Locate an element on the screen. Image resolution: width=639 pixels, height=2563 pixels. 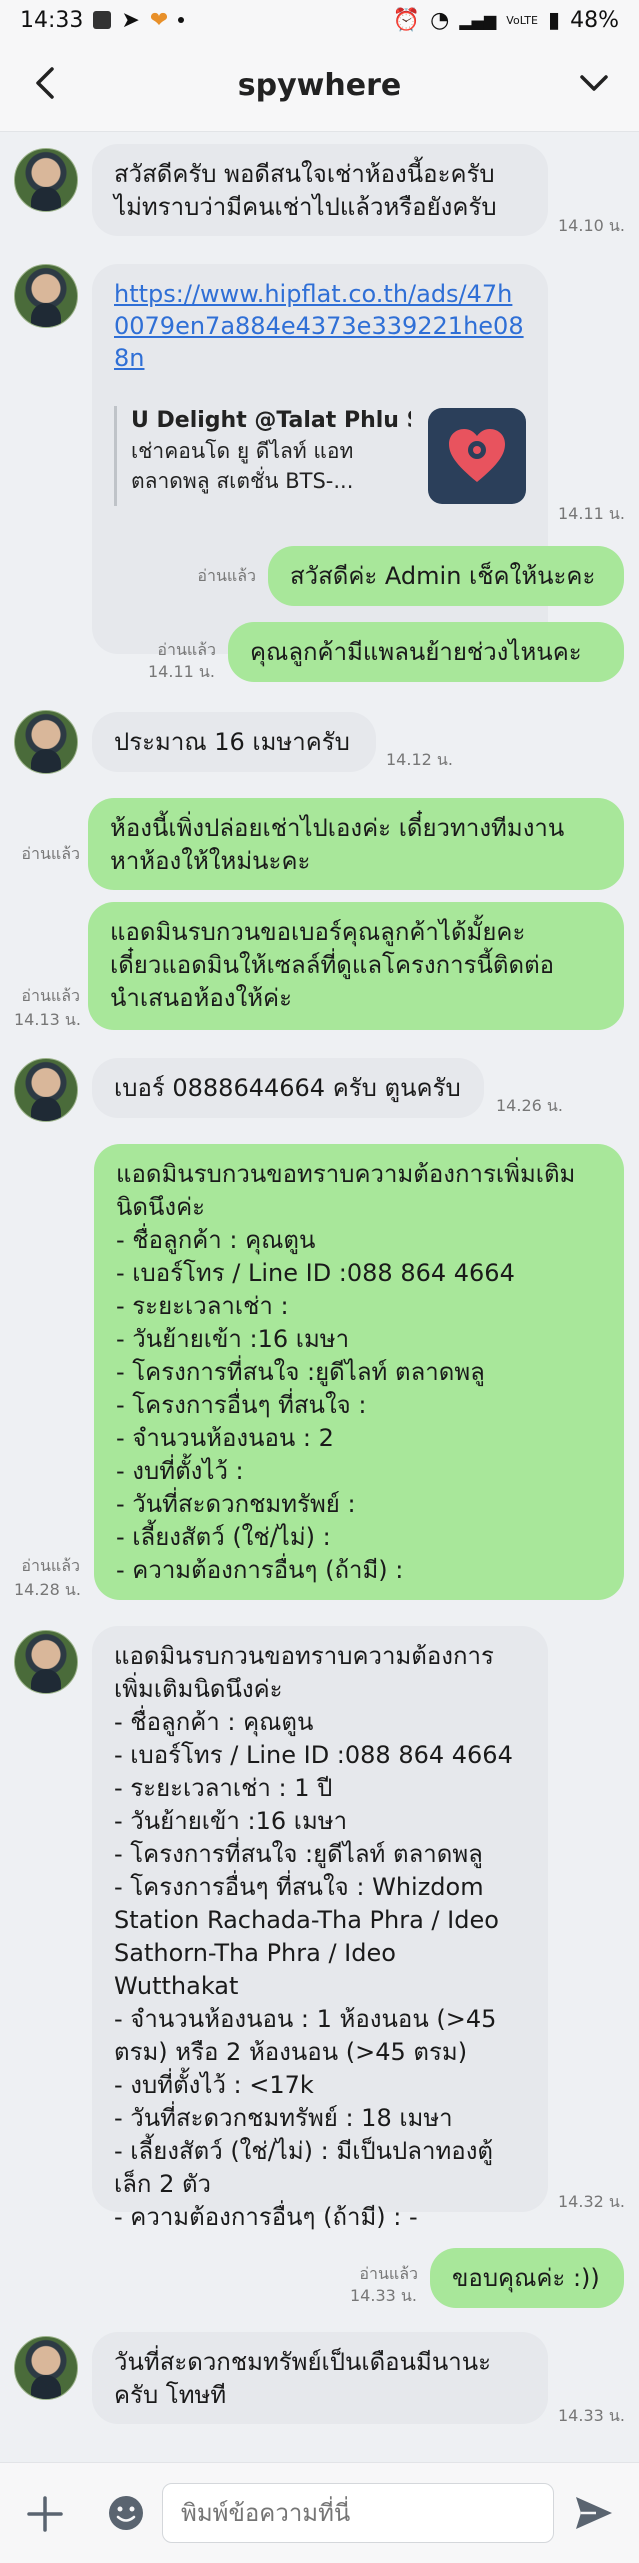
status-time: 14:33 is located at coordinates (52, 20).